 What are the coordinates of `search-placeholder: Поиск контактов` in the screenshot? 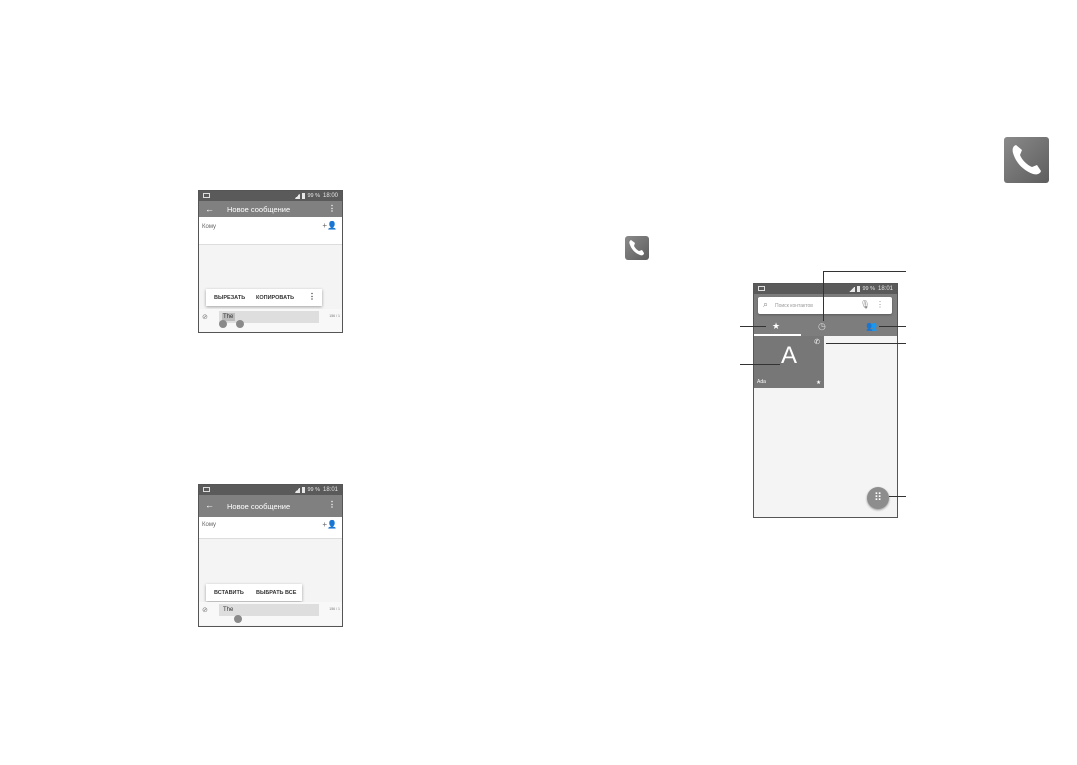 It's located at (794, 306).